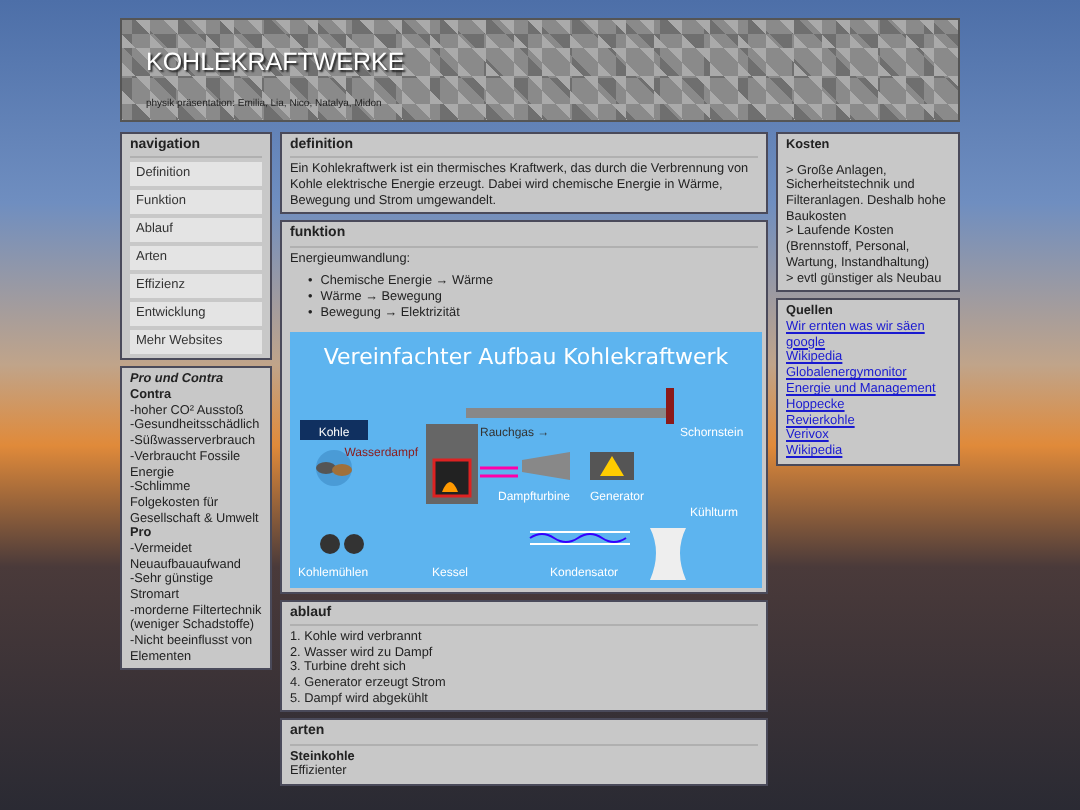 This screenshot has height=810, width=1080. Describe the element at coordinates (670, 405) in the screenshot. I see `chimney-drawing` at that location.